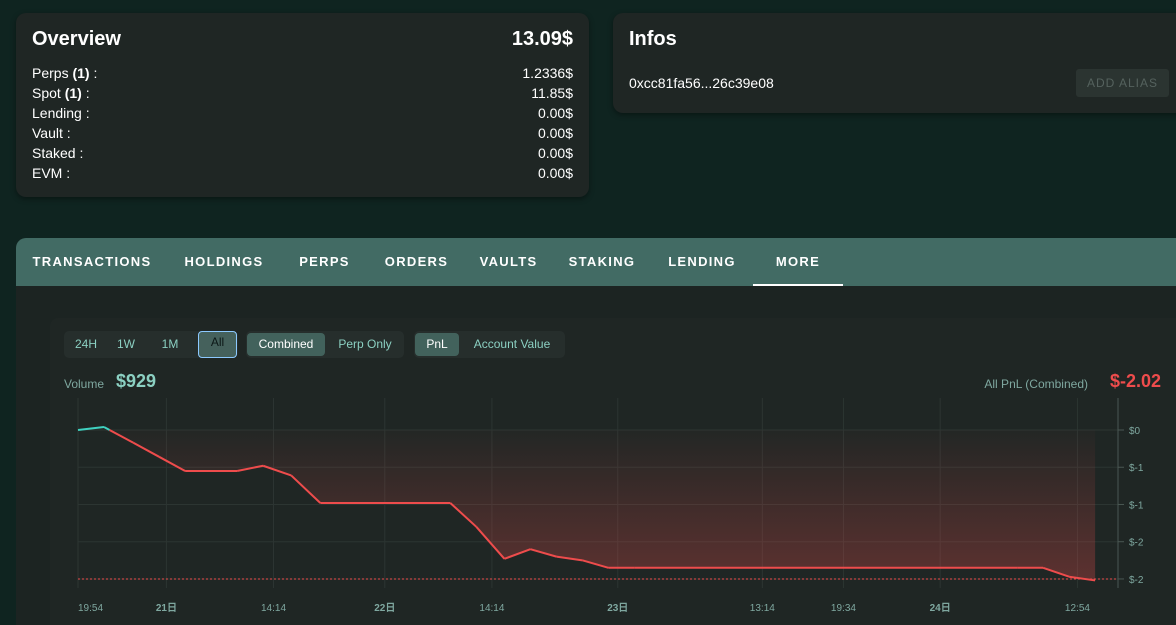  Describe the element at coordinates (302, 73) in the screenshot. I see `overview-row-perps: Perps (1) : 1.2336$` at that location.